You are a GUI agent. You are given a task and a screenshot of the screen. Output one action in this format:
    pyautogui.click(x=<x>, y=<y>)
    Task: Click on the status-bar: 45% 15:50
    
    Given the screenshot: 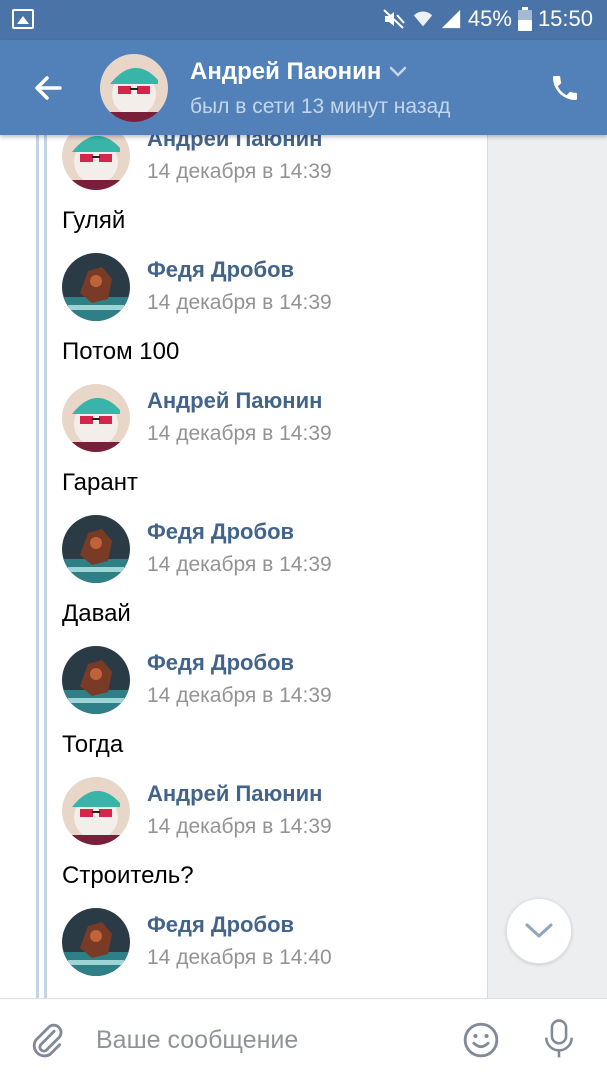 What is the action you would take?
    pyautogui.click(x=303, y=20)
    